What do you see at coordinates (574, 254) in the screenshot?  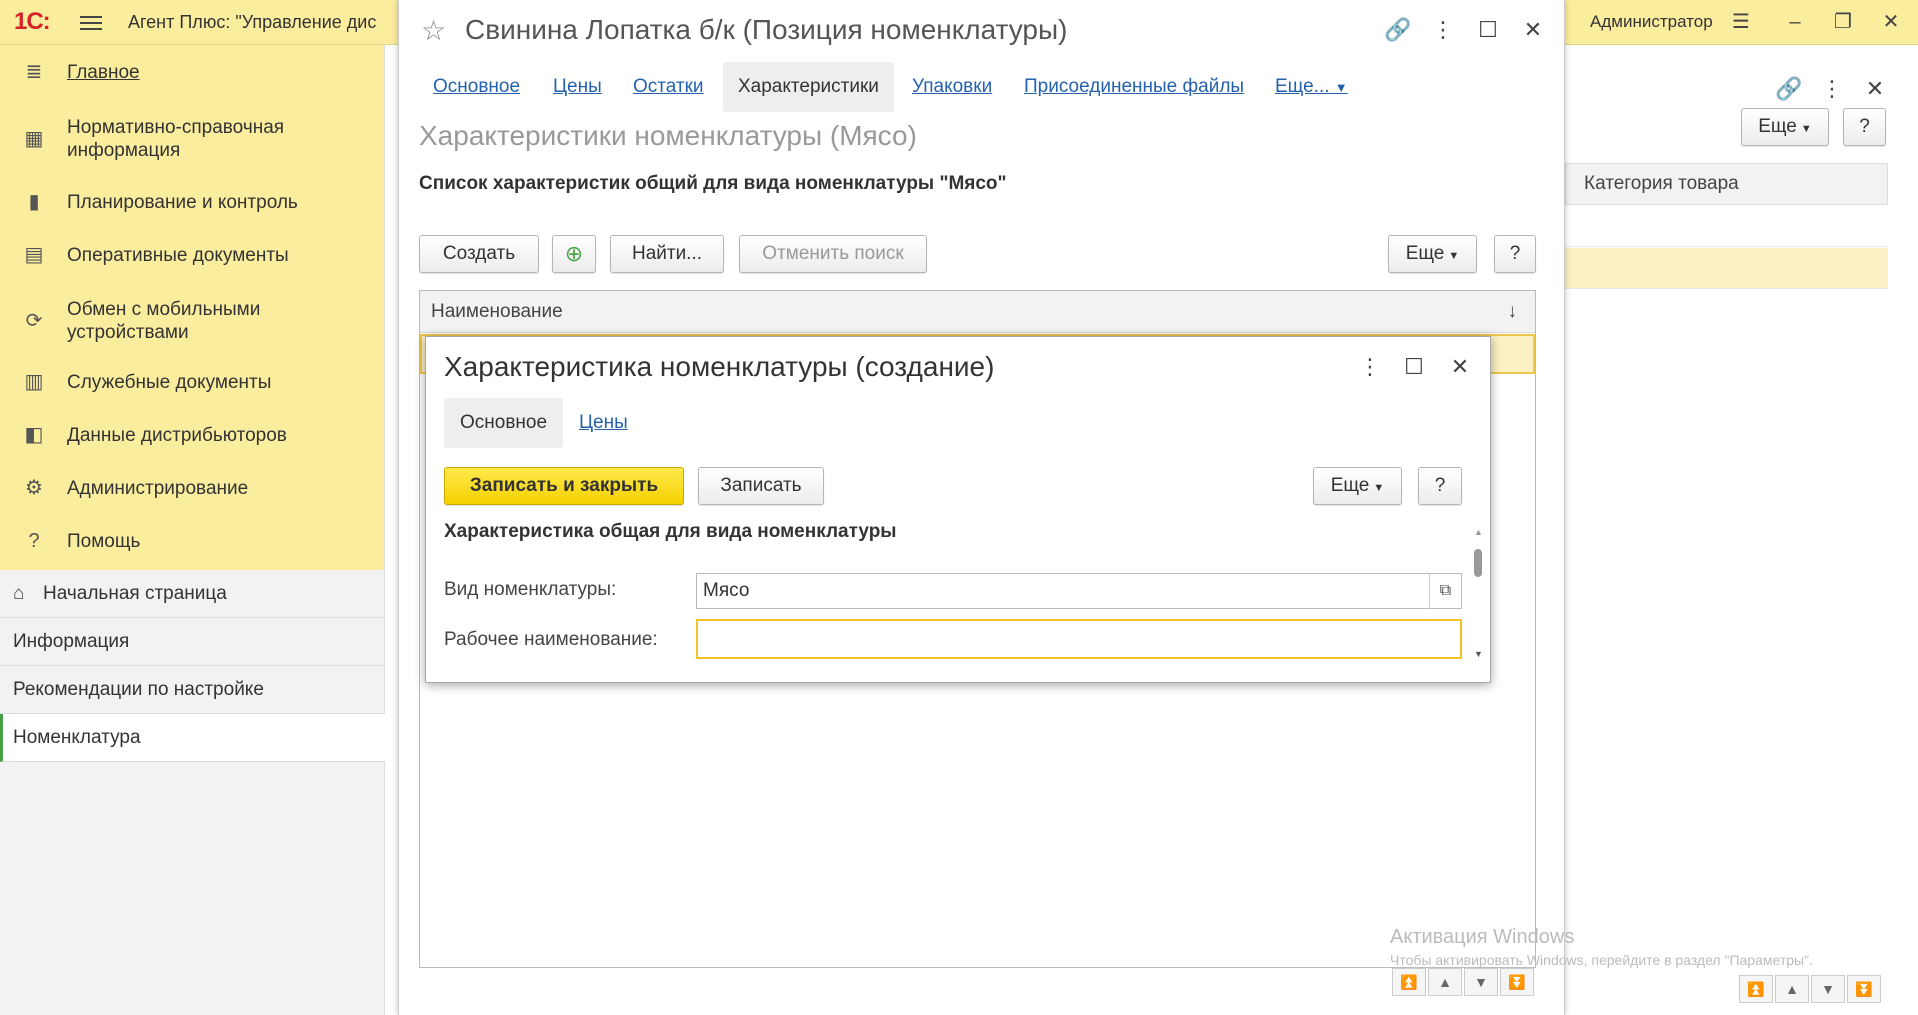 I see `create-copy-icon: ⊕` at bounding box center [574, 254].